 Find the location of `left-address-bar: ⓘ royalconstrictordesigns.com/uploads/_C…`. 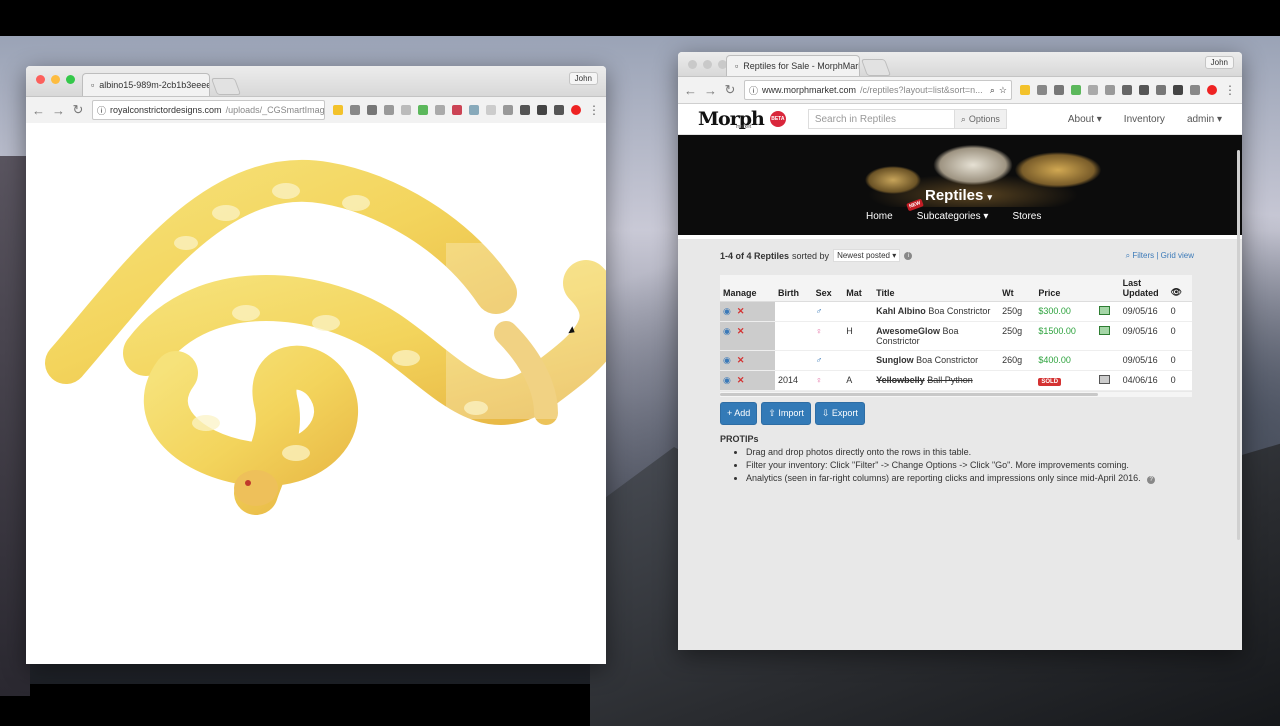

left-address-bar: ⓘ royalconstrictordesigns.com/uploads/_C… is located at coordinates (208, 110).